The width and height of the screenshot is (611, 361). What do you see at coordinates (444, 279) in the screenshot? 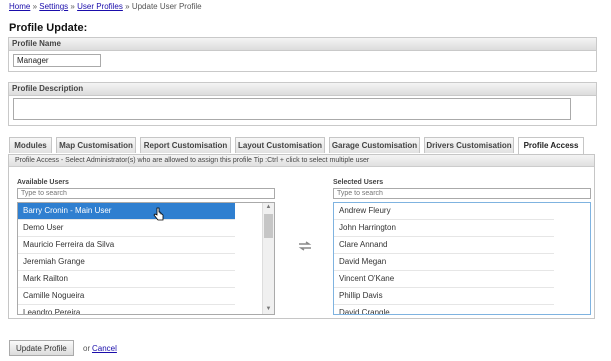
I see `list-item: Vincent O'Kane` at bounding box center [444, 279].